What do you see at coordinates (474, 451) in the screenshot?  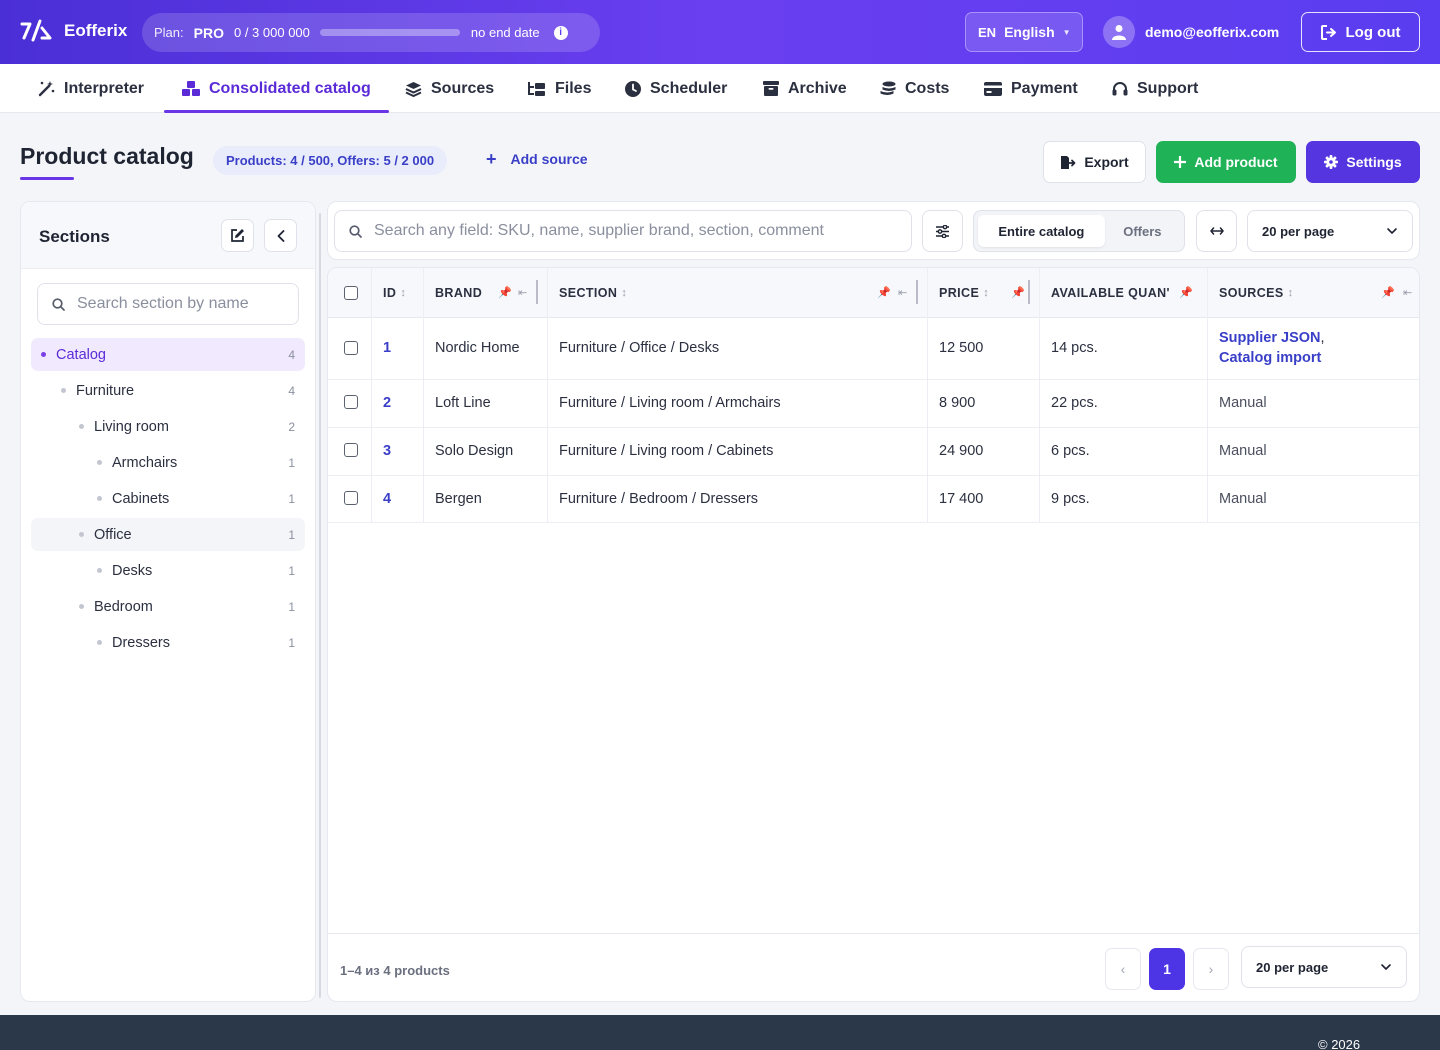 I see `brand-cell: Solo Design` at bounding box center [474, 451].